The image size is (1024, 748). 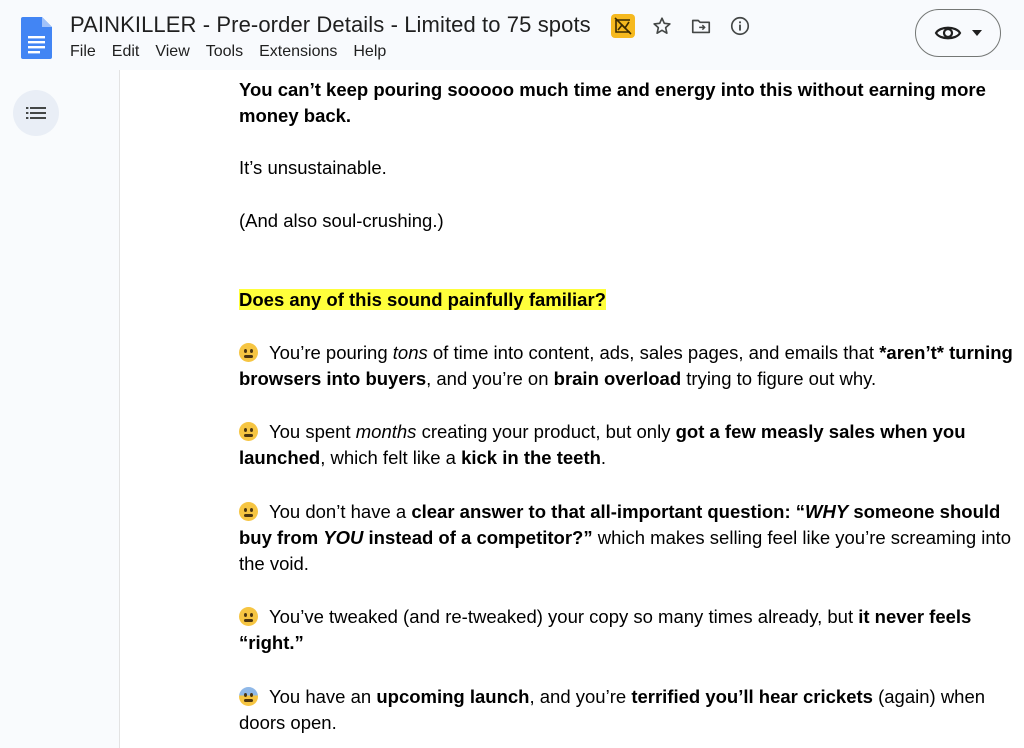 I want to click on menu-edit: Edit, so click(x=126, y=52).